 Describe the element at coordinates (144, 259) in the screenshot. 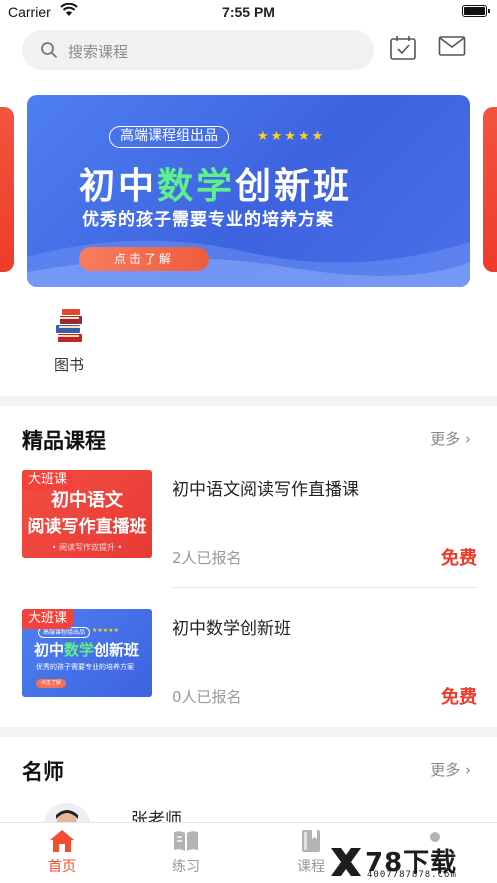

I see `banner-cta-button: 点击了解` at that location.